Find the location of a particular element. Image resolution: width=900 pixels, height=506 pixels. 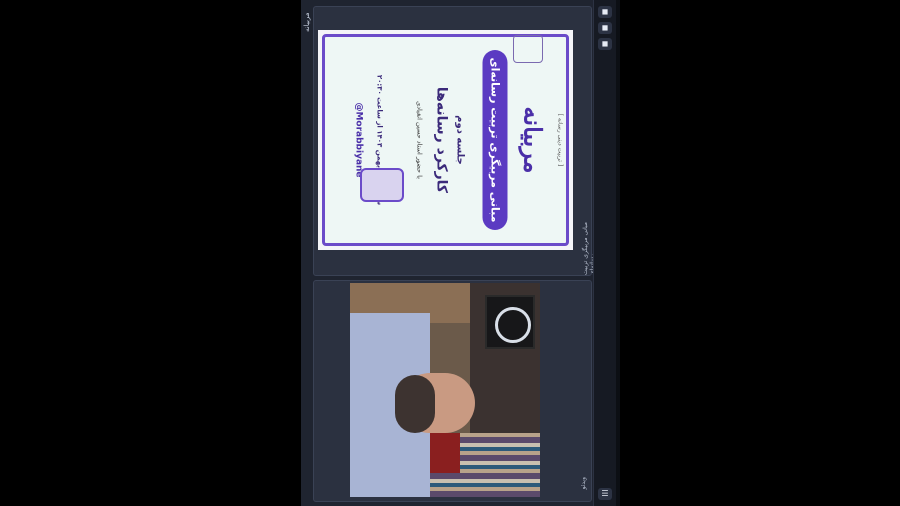

video-person-beard is located at coordinates (415, 404).